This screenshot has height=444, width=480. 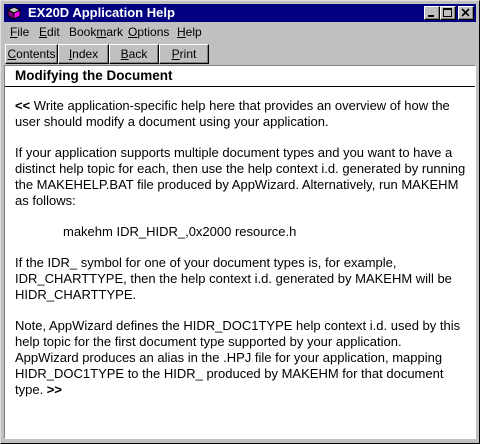 I want to click on menu-options: Options, so click(x=148, y=32).